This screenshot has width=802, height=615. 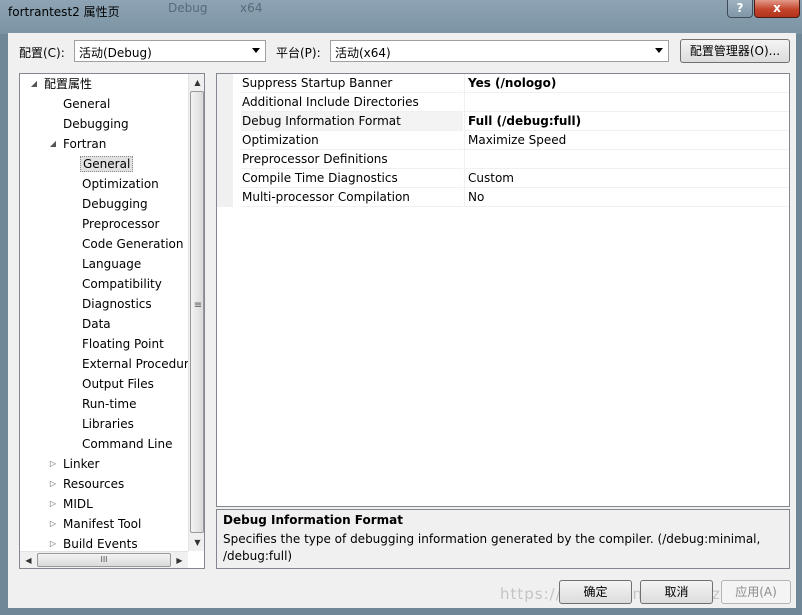 What do you see at coordinates (28, 560) in the screenshot?
I see `scroll-left-icon: ◀` at bounding box center [28, 560].